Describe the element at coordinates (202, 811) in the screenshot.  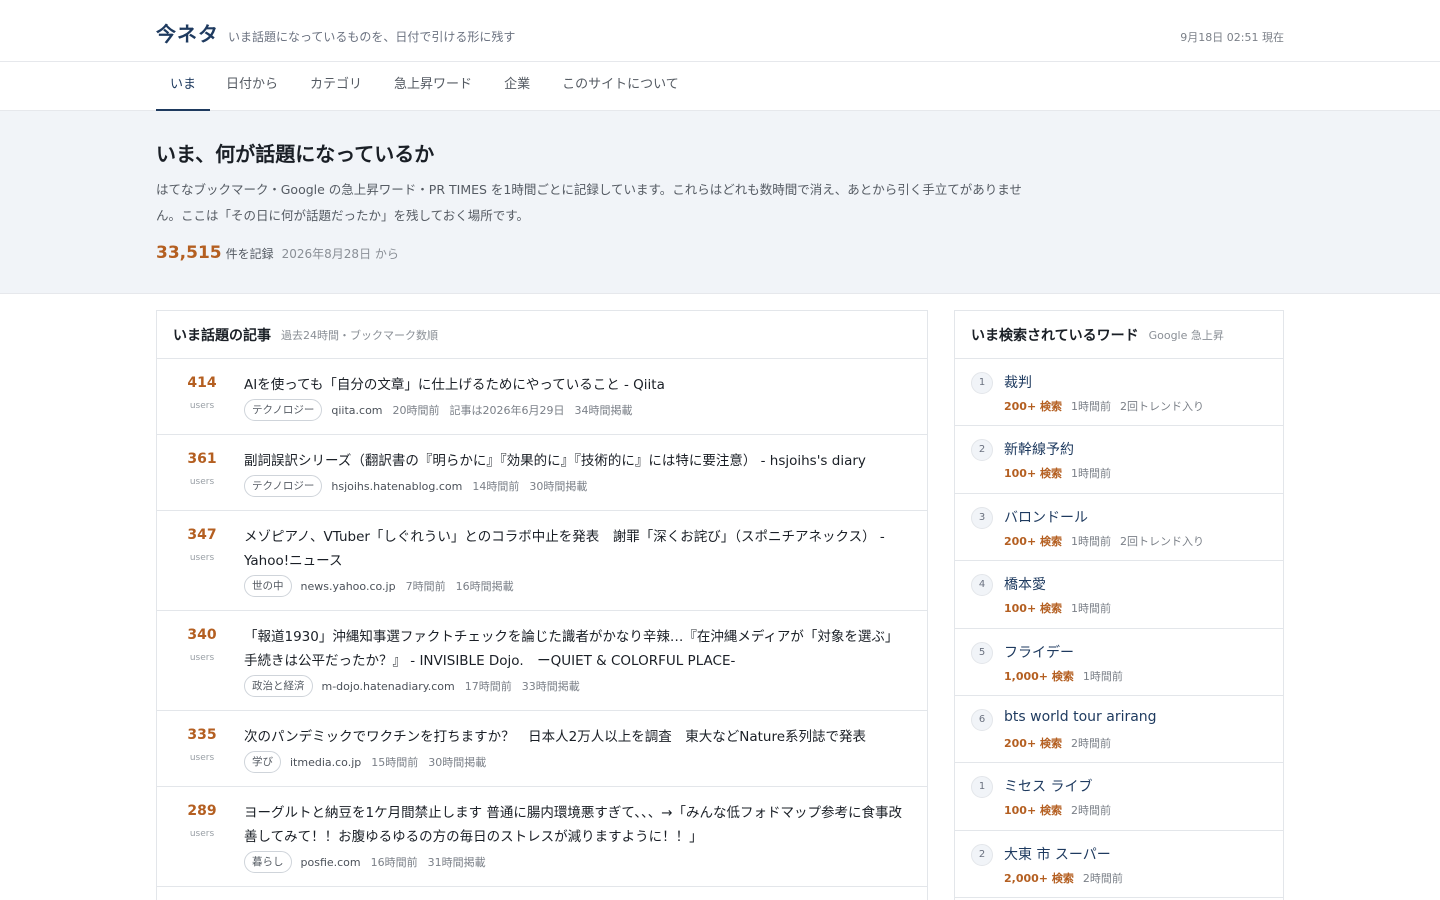
I see `bookmark-count: 289` at that location.